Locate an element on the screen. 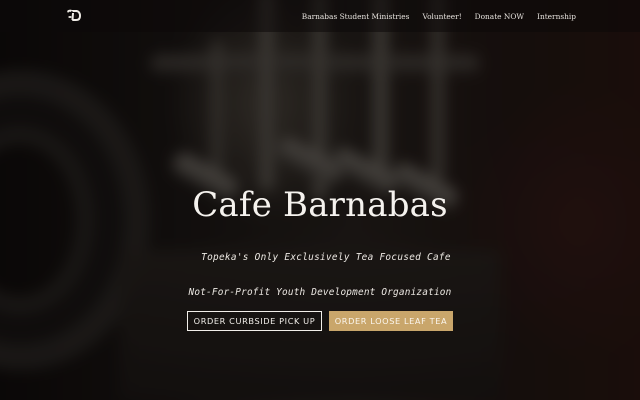  nav-link-volunteer: Volunteer! is located at coordinates (441, 16).